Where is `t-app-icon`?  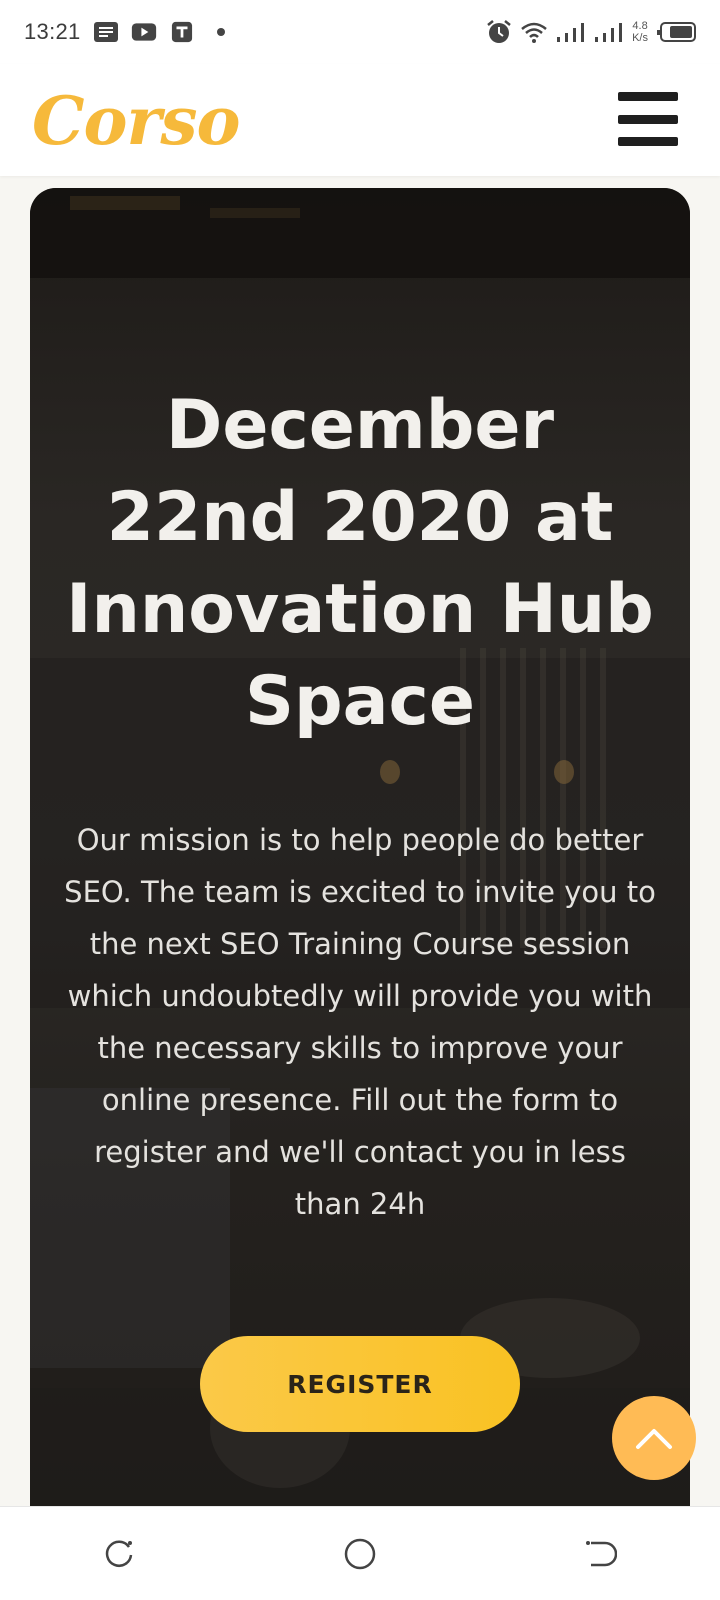
t-app-icon is located at coordinates (181, 32).